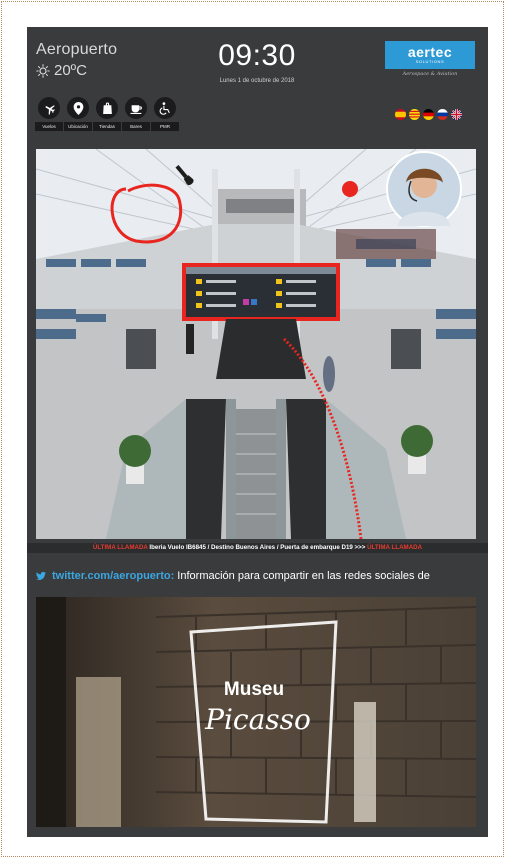 The width and height of the screenshot is (507, 861). Describe the element at coordinates (165, 108) in the screenshot. I see `wheelchair-icon` at that location.